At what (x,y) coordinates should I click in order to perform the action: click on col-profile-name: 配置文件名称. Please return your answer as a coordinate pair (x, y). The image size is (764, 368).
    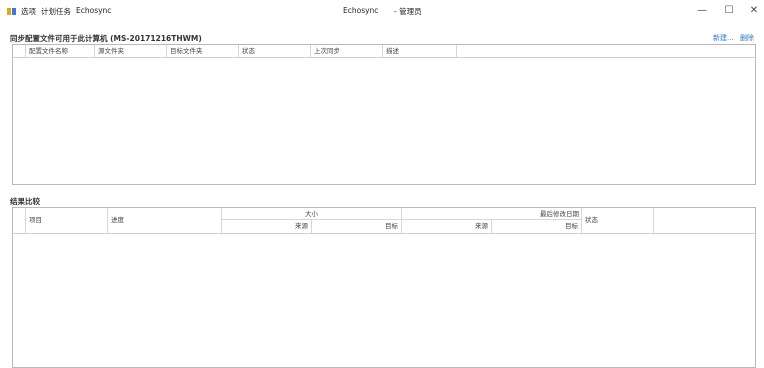
    Looking at the image, I should click on (60, 51).